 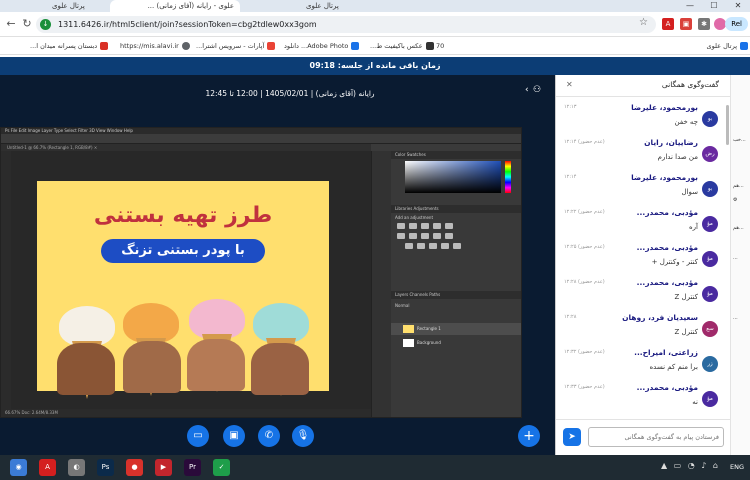 What do you see at coordinates (456, 209) in the screenshot?
I see `adjustments-panel-tabs: Libraries Adjustments` at bounding box center [456, 209].